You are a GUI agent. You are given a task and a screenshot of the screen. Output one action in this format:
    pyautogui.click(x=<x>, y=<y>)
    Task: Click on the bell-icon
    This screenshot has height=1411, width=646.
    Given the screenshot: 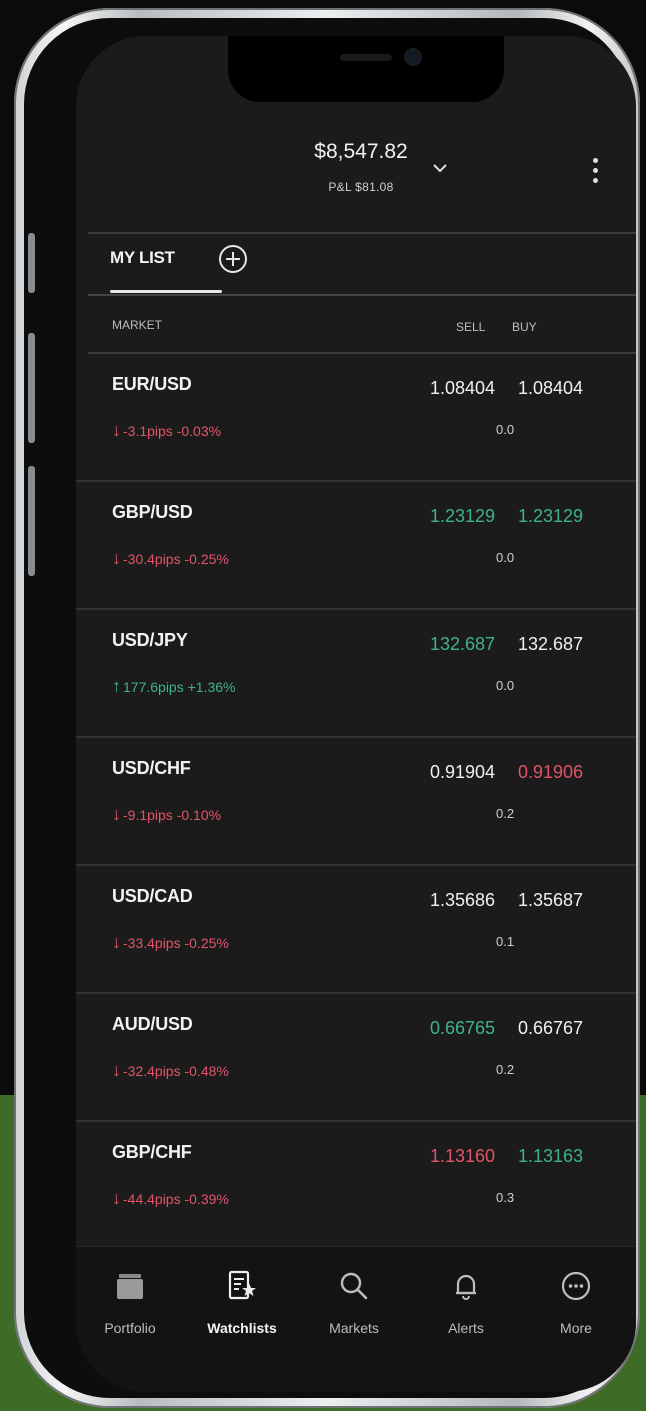 What is the action you would take?
    pyautogui.click(x=466, y=1287)
    